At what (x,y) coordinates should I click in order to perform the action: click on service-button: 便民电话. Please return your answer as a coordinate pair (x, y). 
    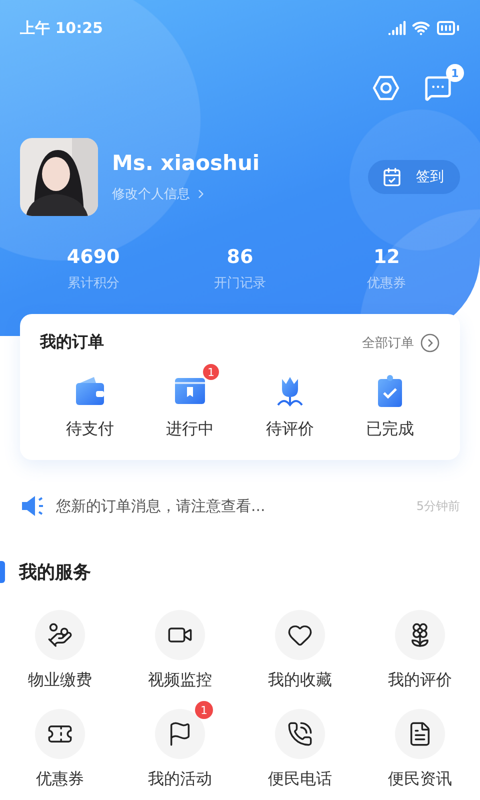
    Looking at the image, I should click on (300, 744).